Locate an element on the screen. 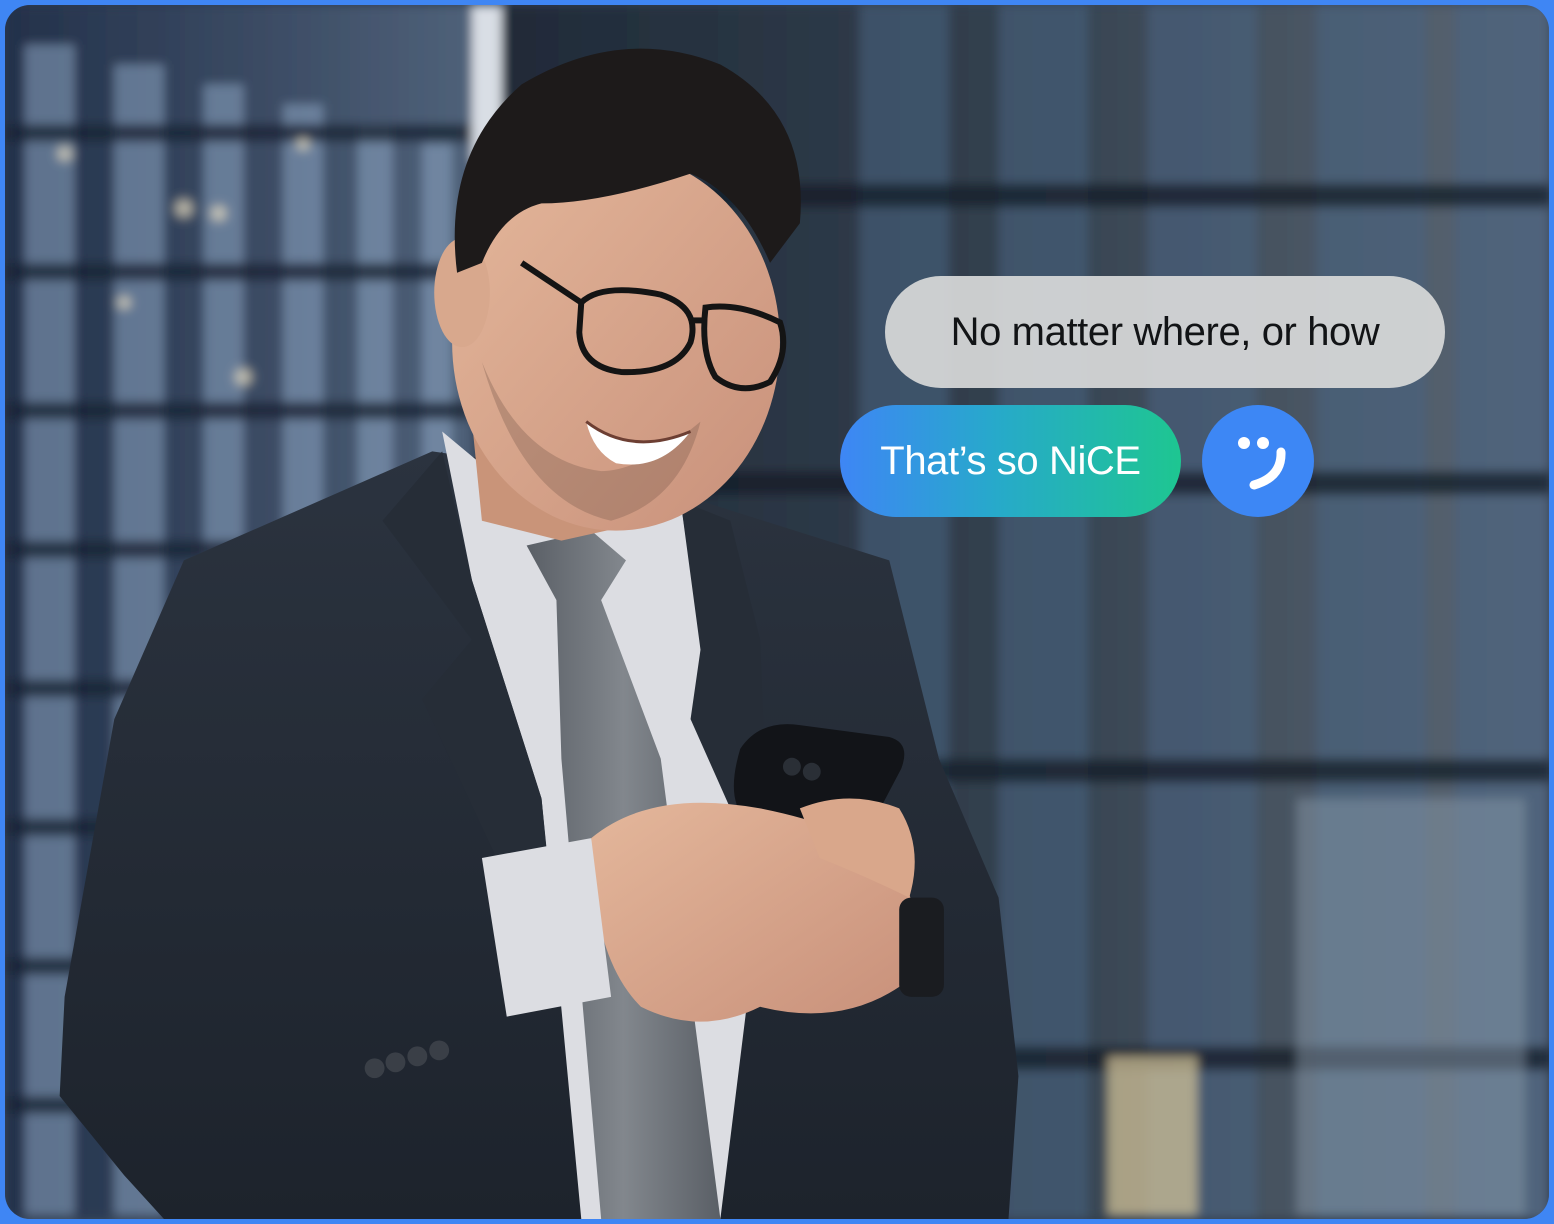 The image size is (1554, 1224). outgoing-message-bubble: That’s so NiCE is located at coordinates (1010, 461).